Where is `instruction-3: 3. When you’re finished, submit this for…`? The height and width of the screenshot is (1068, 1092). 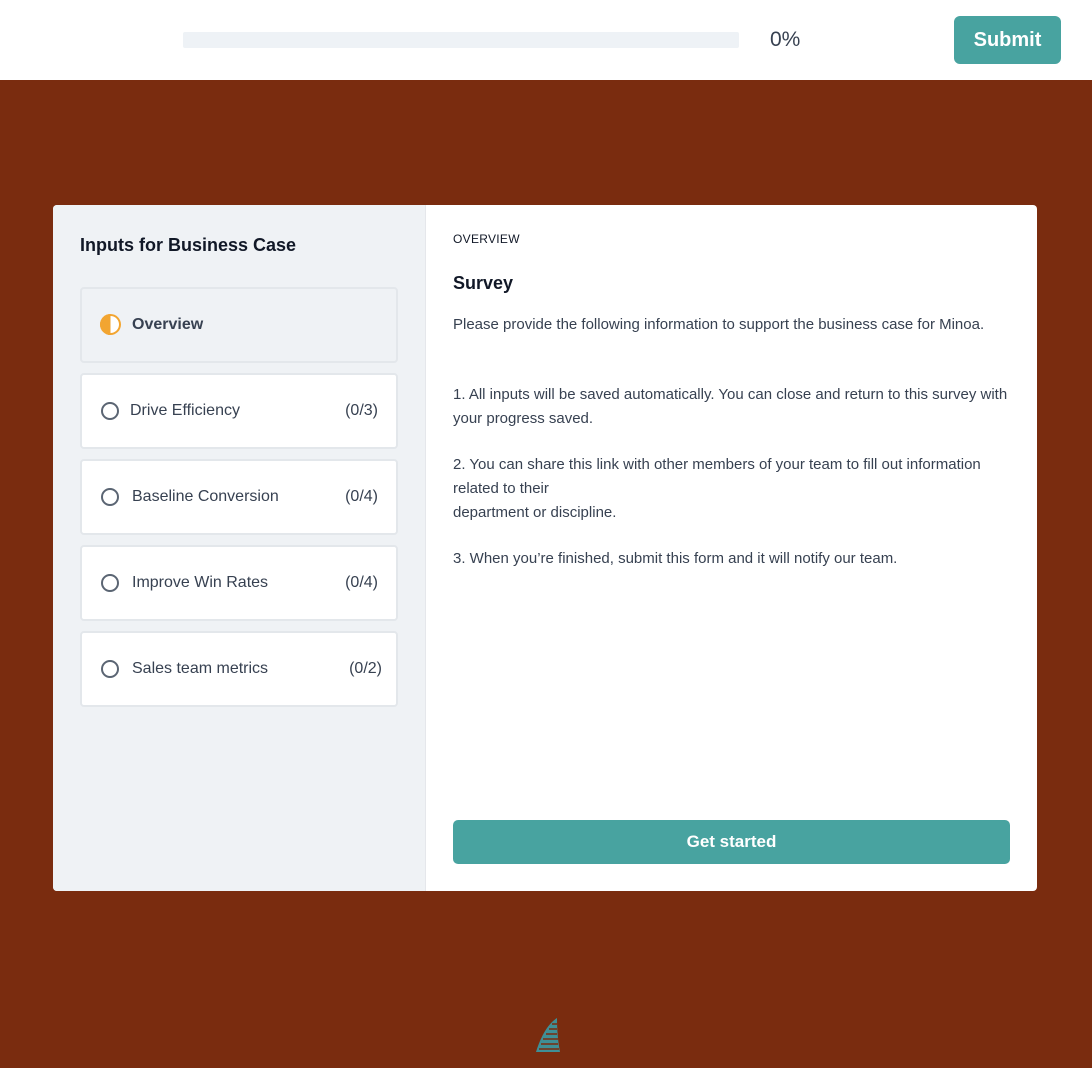 instruction-3: 3. When you’re finished, submit this for… is located at coordinates (675, 558).